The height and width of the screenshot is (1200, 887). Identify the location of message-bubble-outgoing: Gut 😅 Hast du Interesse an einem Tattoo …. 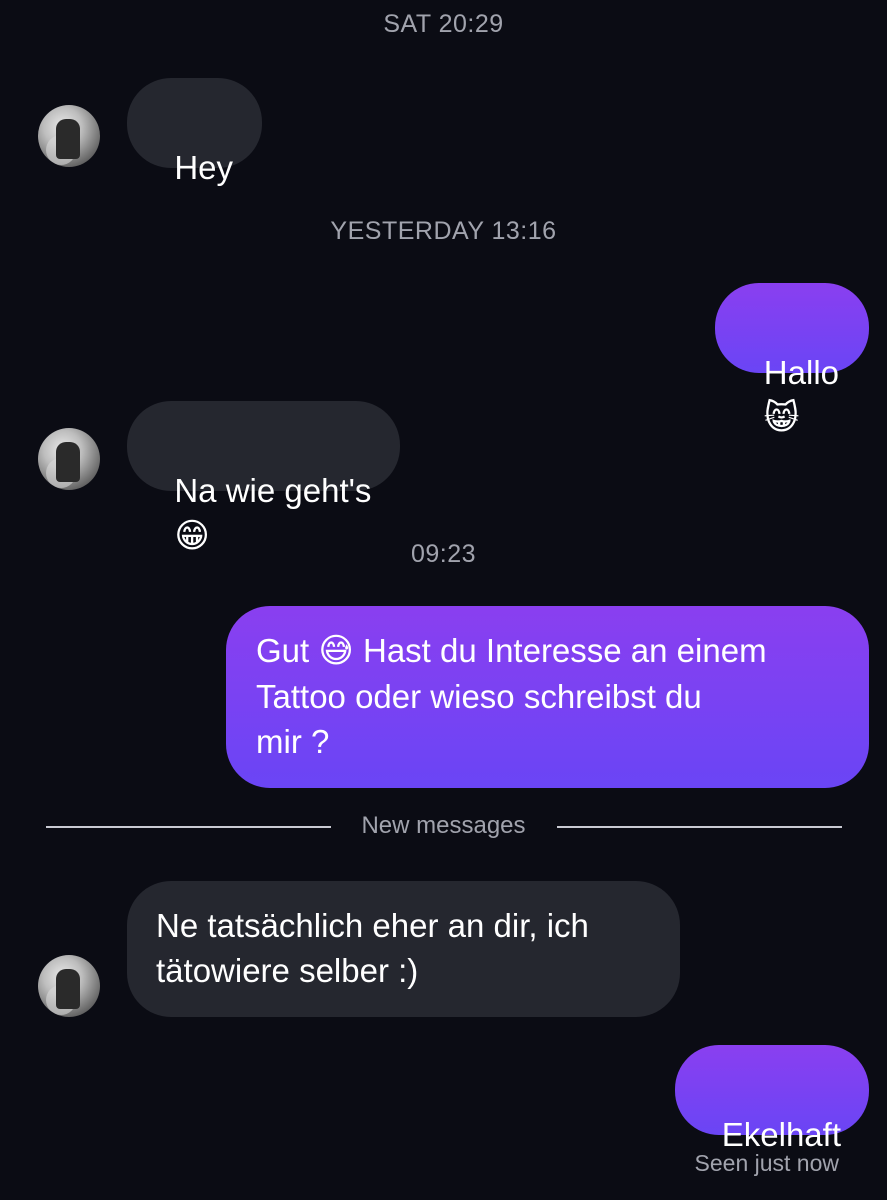
(547, 697).